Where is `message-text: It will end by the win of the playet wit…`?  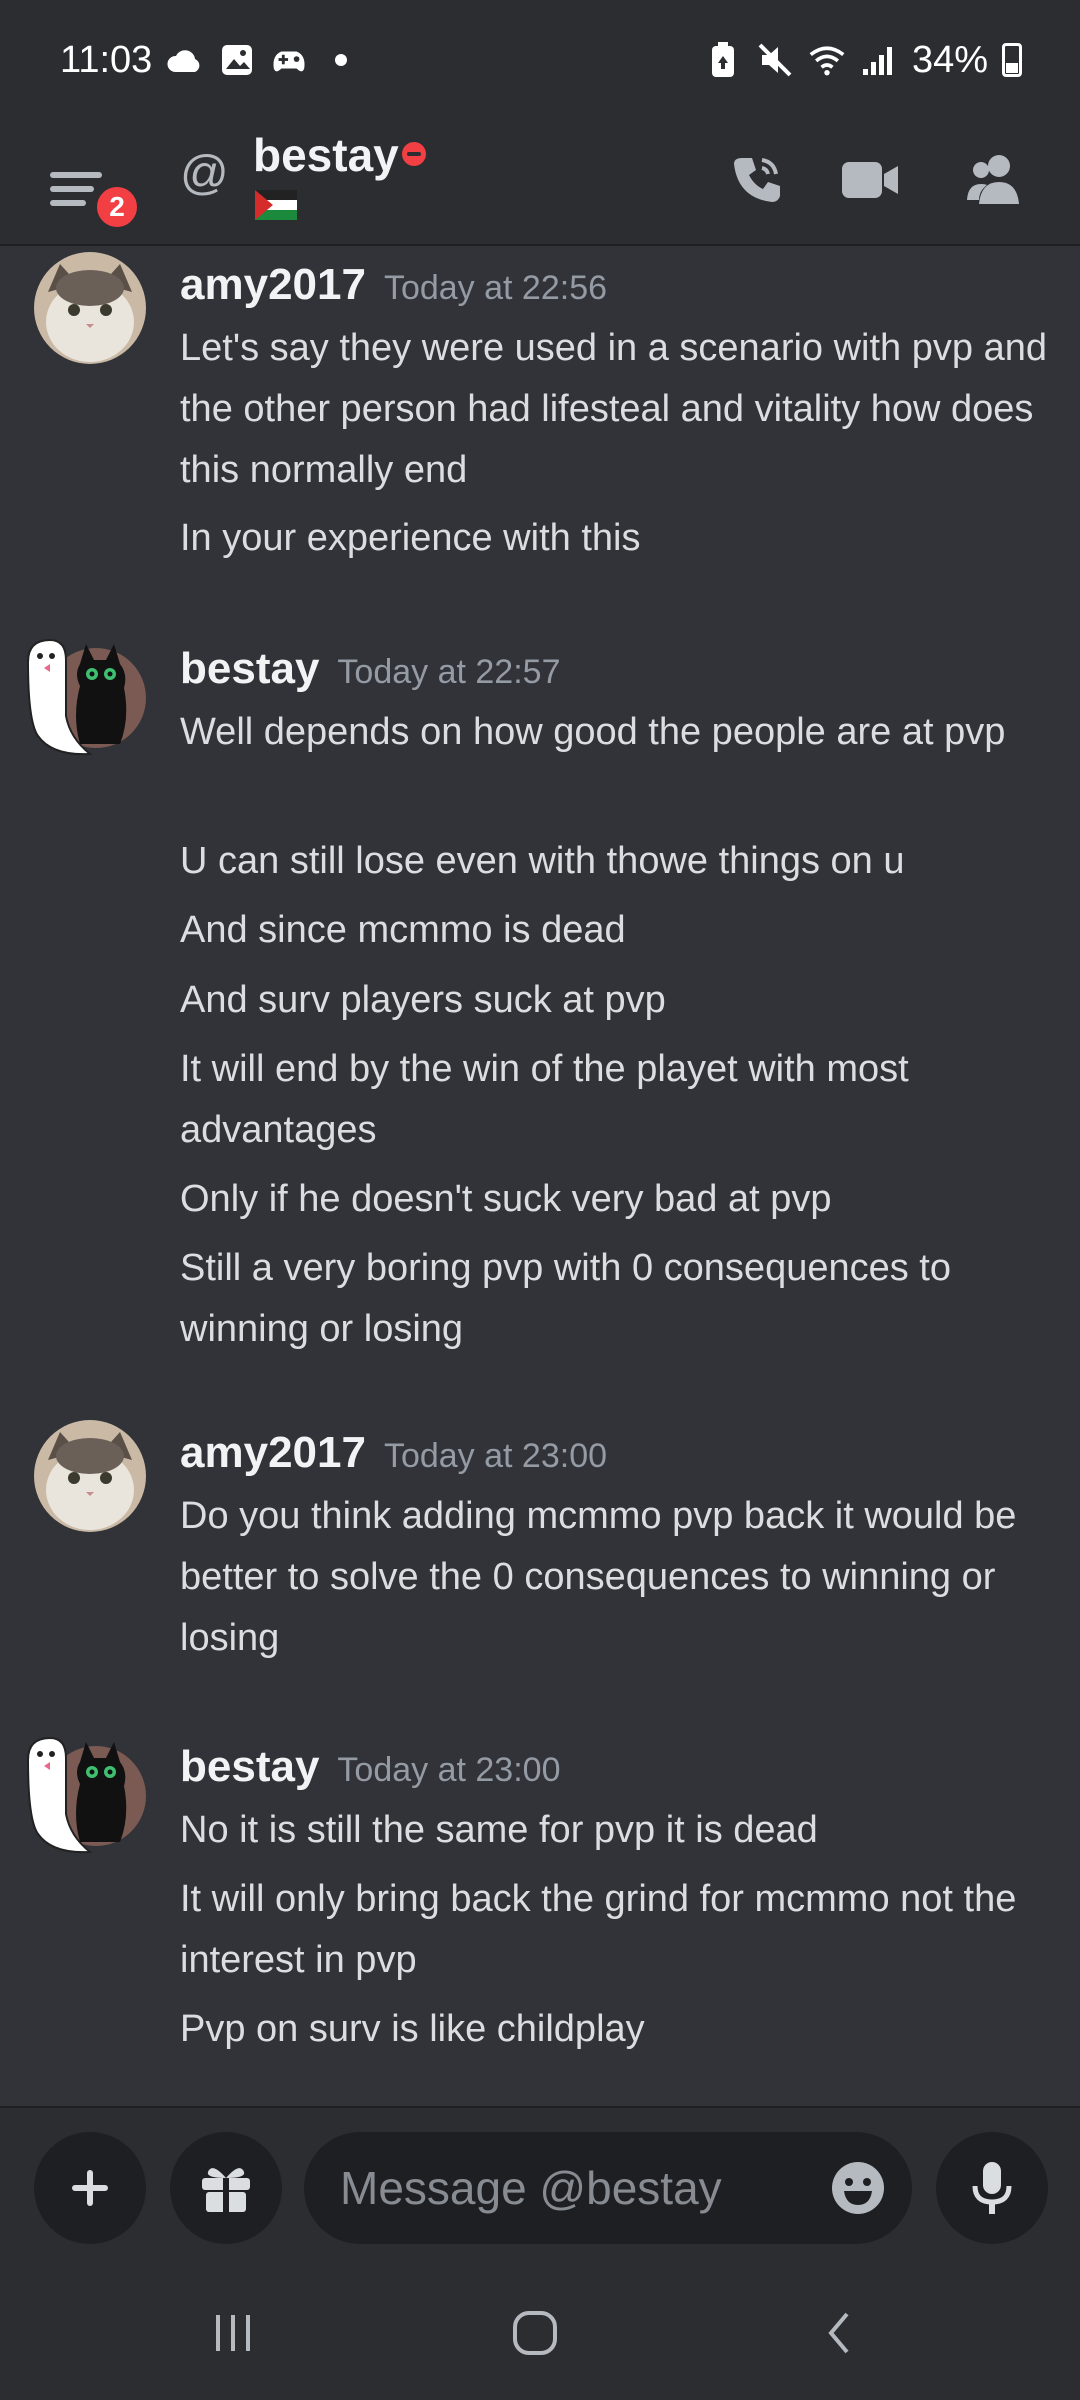 message-text: It will end by the win of the playet wit… is located at coordinates (544, 1099).